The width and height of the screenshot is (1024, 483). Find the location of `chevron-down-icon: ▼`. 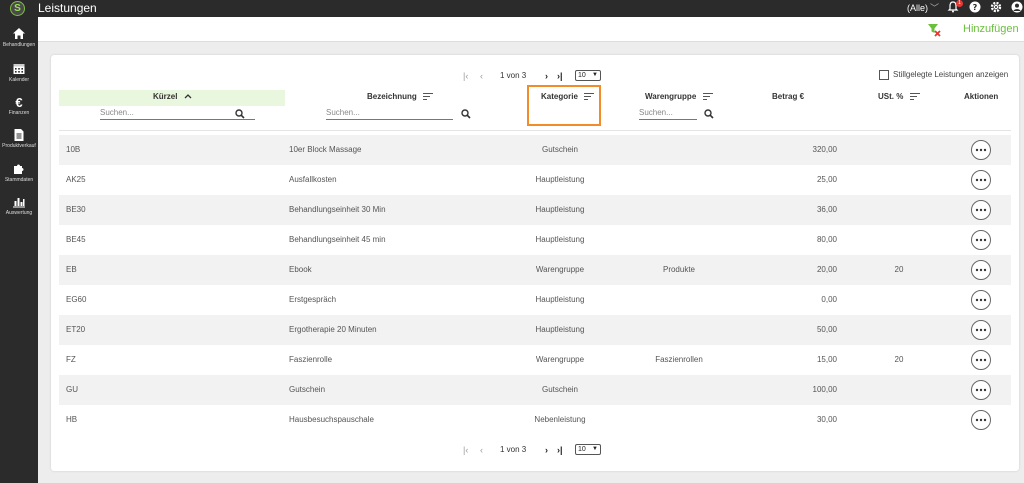

chevron-down-icon: ▼ is located at coordinates (595, 75).